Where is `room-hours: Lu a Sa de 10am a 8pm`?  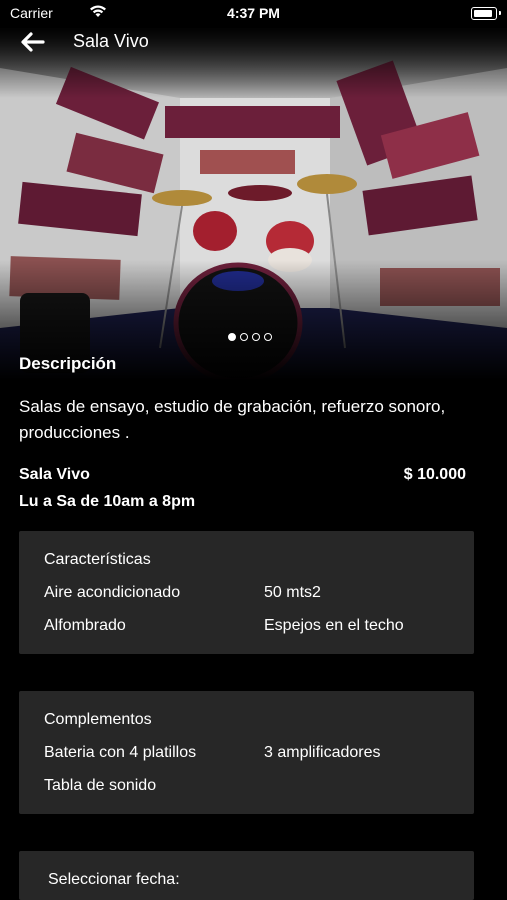 room-hours: Lu a Sa de 10am a 8pm is located at coordinates (107, 501).